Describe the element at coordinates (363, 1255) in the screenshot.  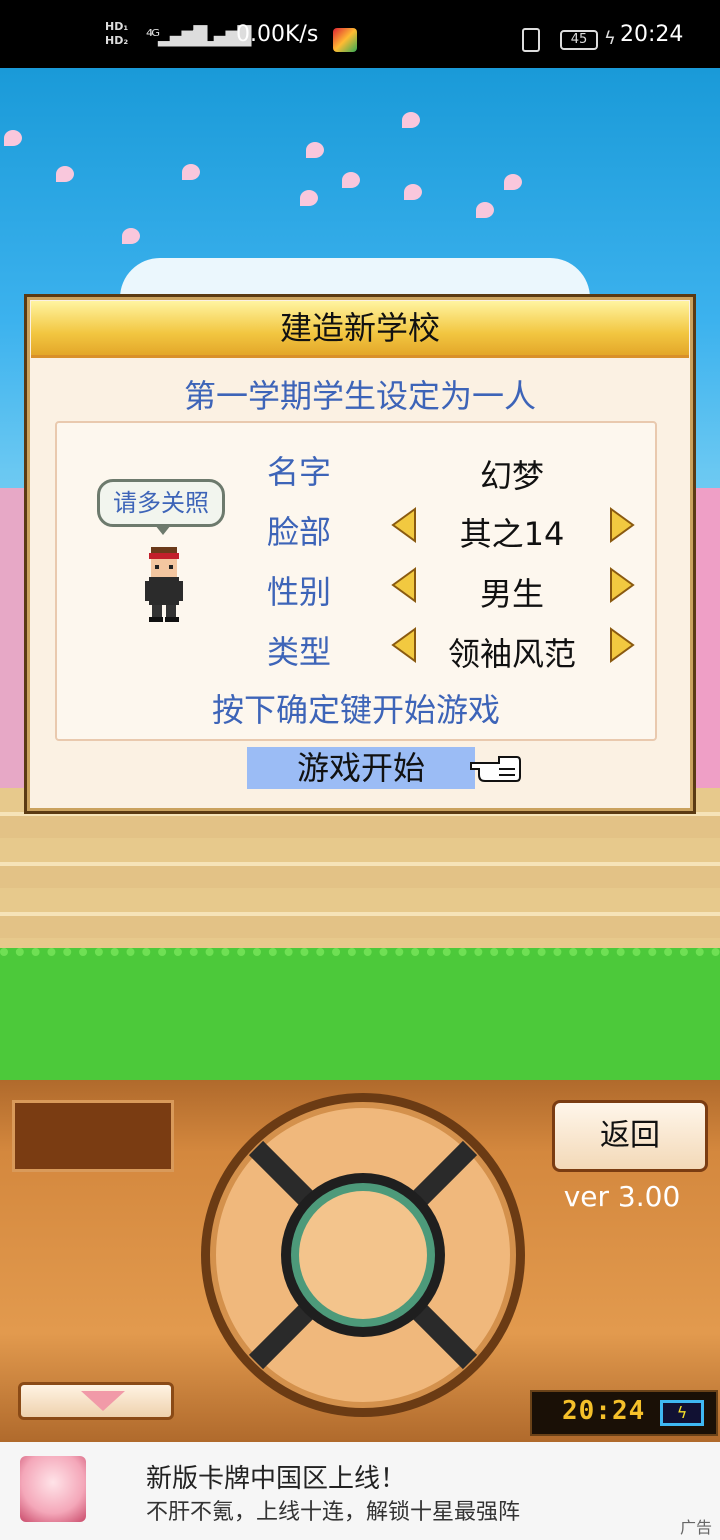
I see `dpad-icon` at that location.